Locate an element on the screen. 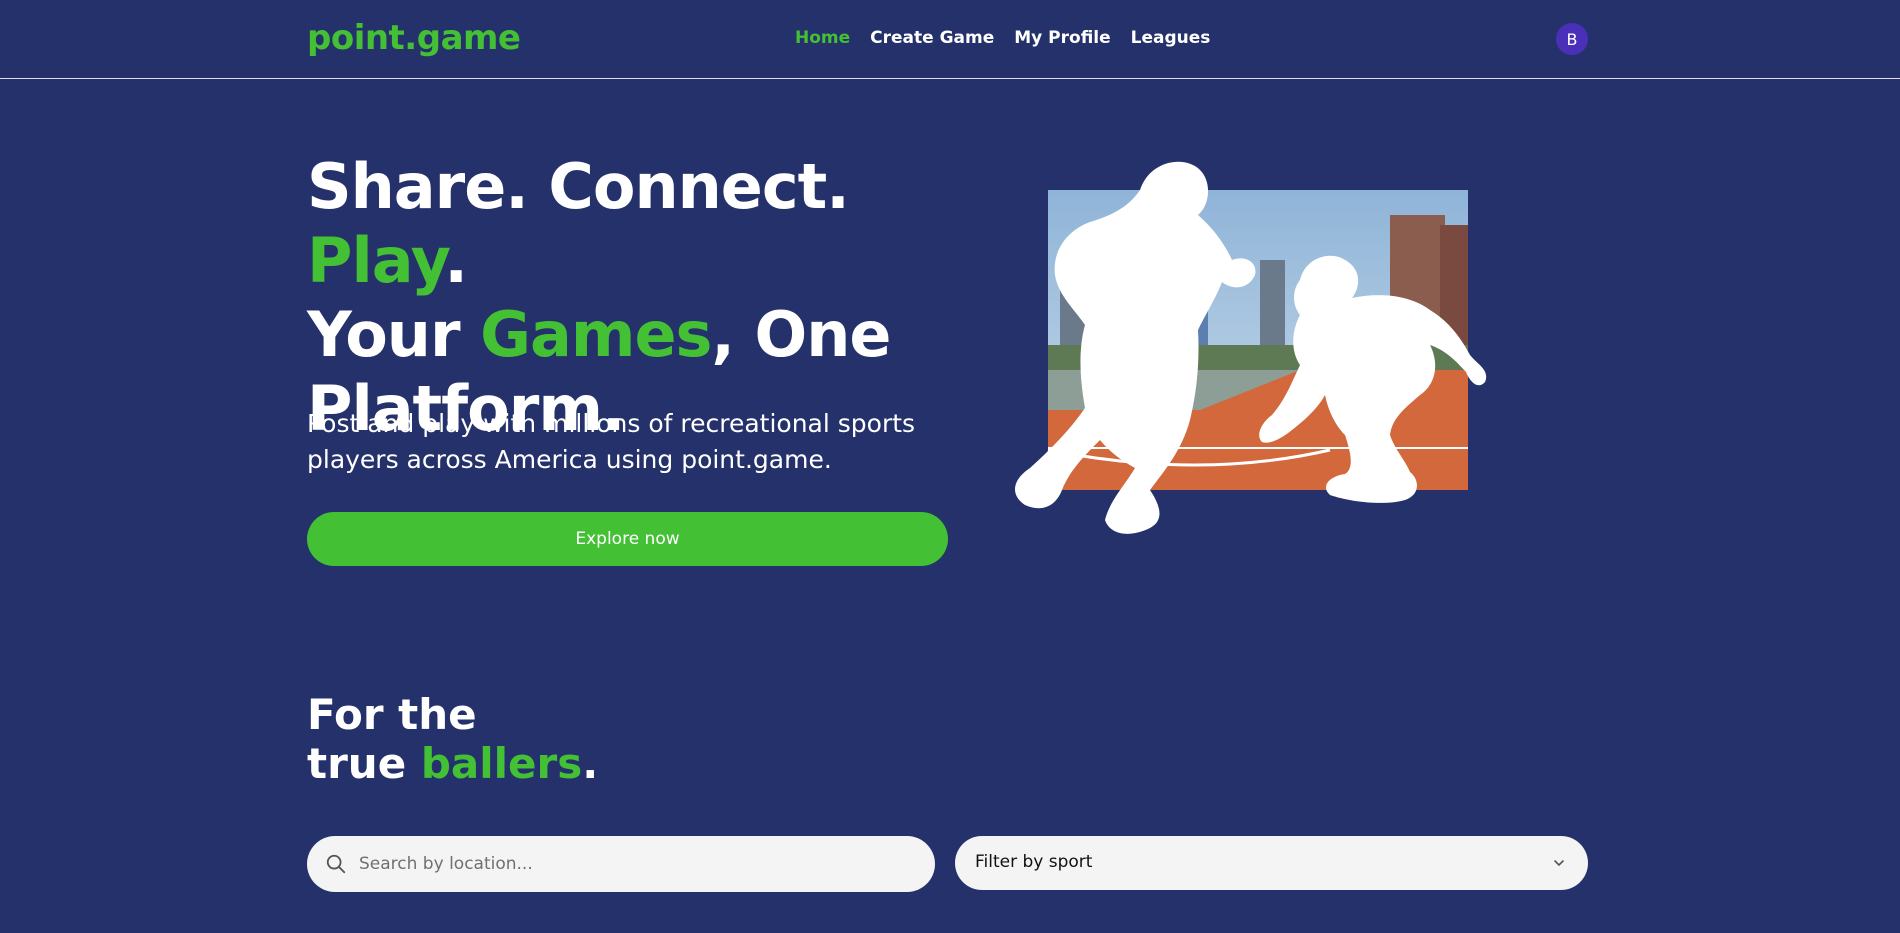 The height and width of the screenshot is (933, 1900). chevron-down-icon is located at coordinates (1559, 863).